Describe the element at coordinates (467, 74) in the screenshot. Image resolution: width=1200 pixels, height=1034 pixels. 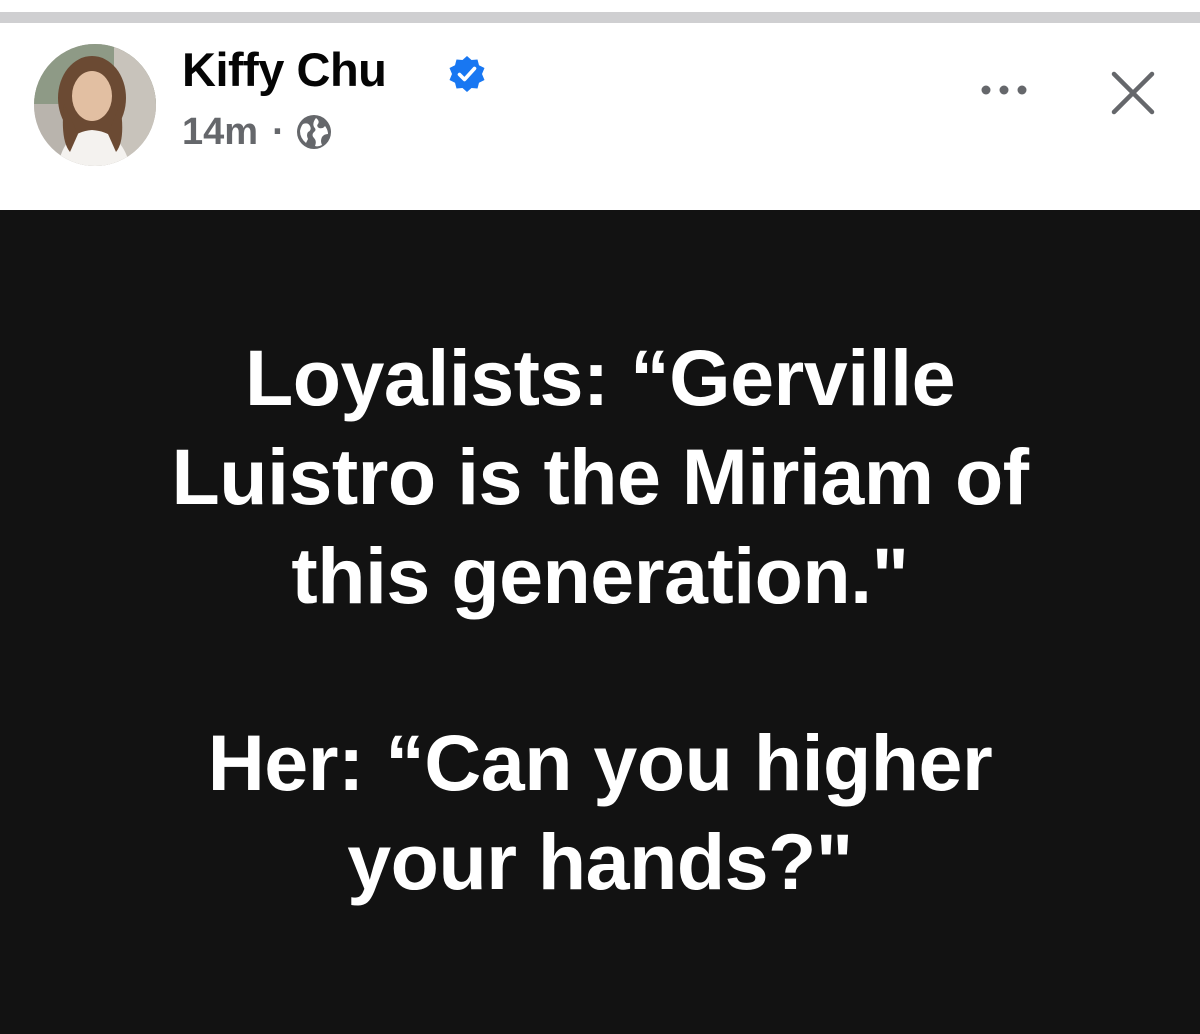
I see `verified-badge-icon` at that location.